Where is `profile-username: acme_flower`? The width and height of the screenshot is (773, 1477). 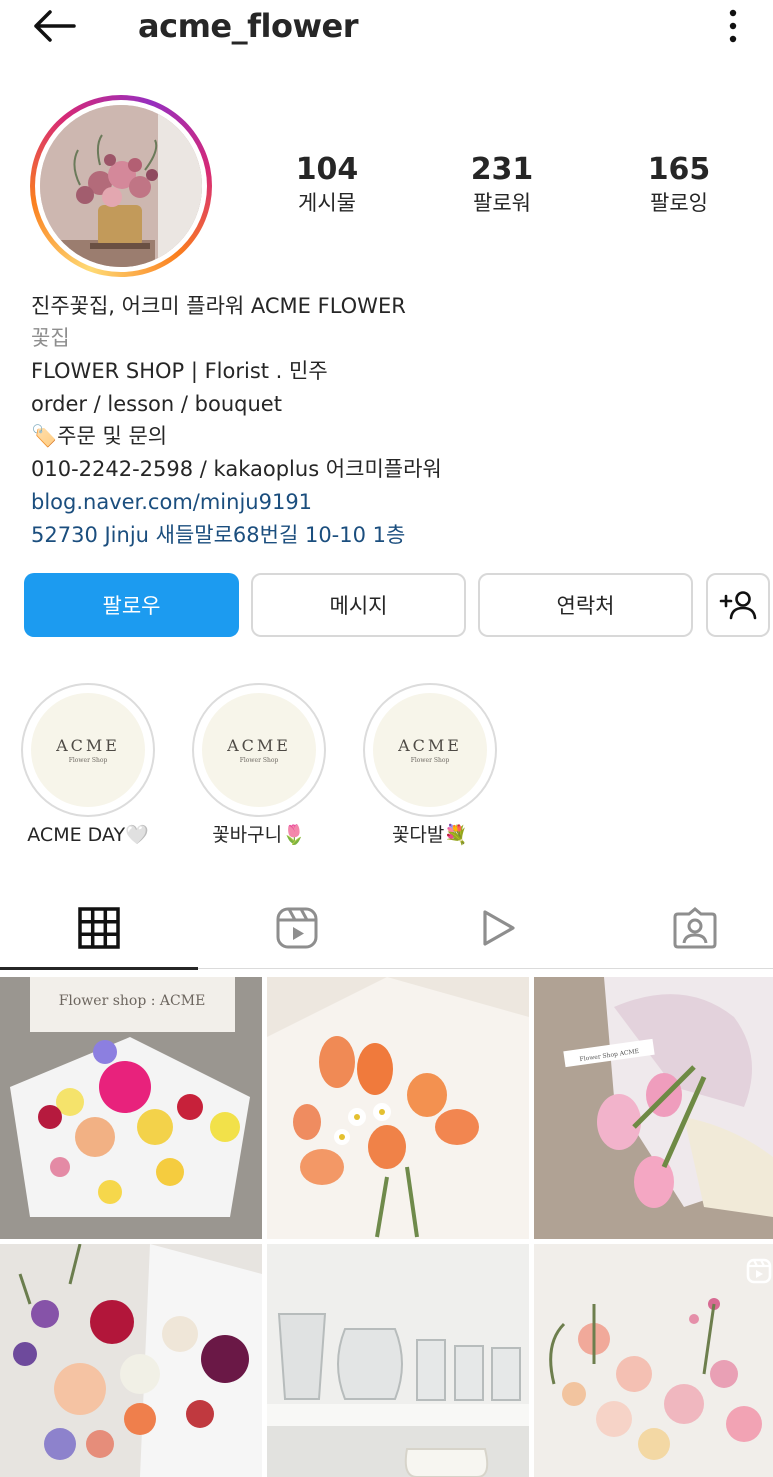
profile-username: acme_flower is located at coordinates (248, 26).